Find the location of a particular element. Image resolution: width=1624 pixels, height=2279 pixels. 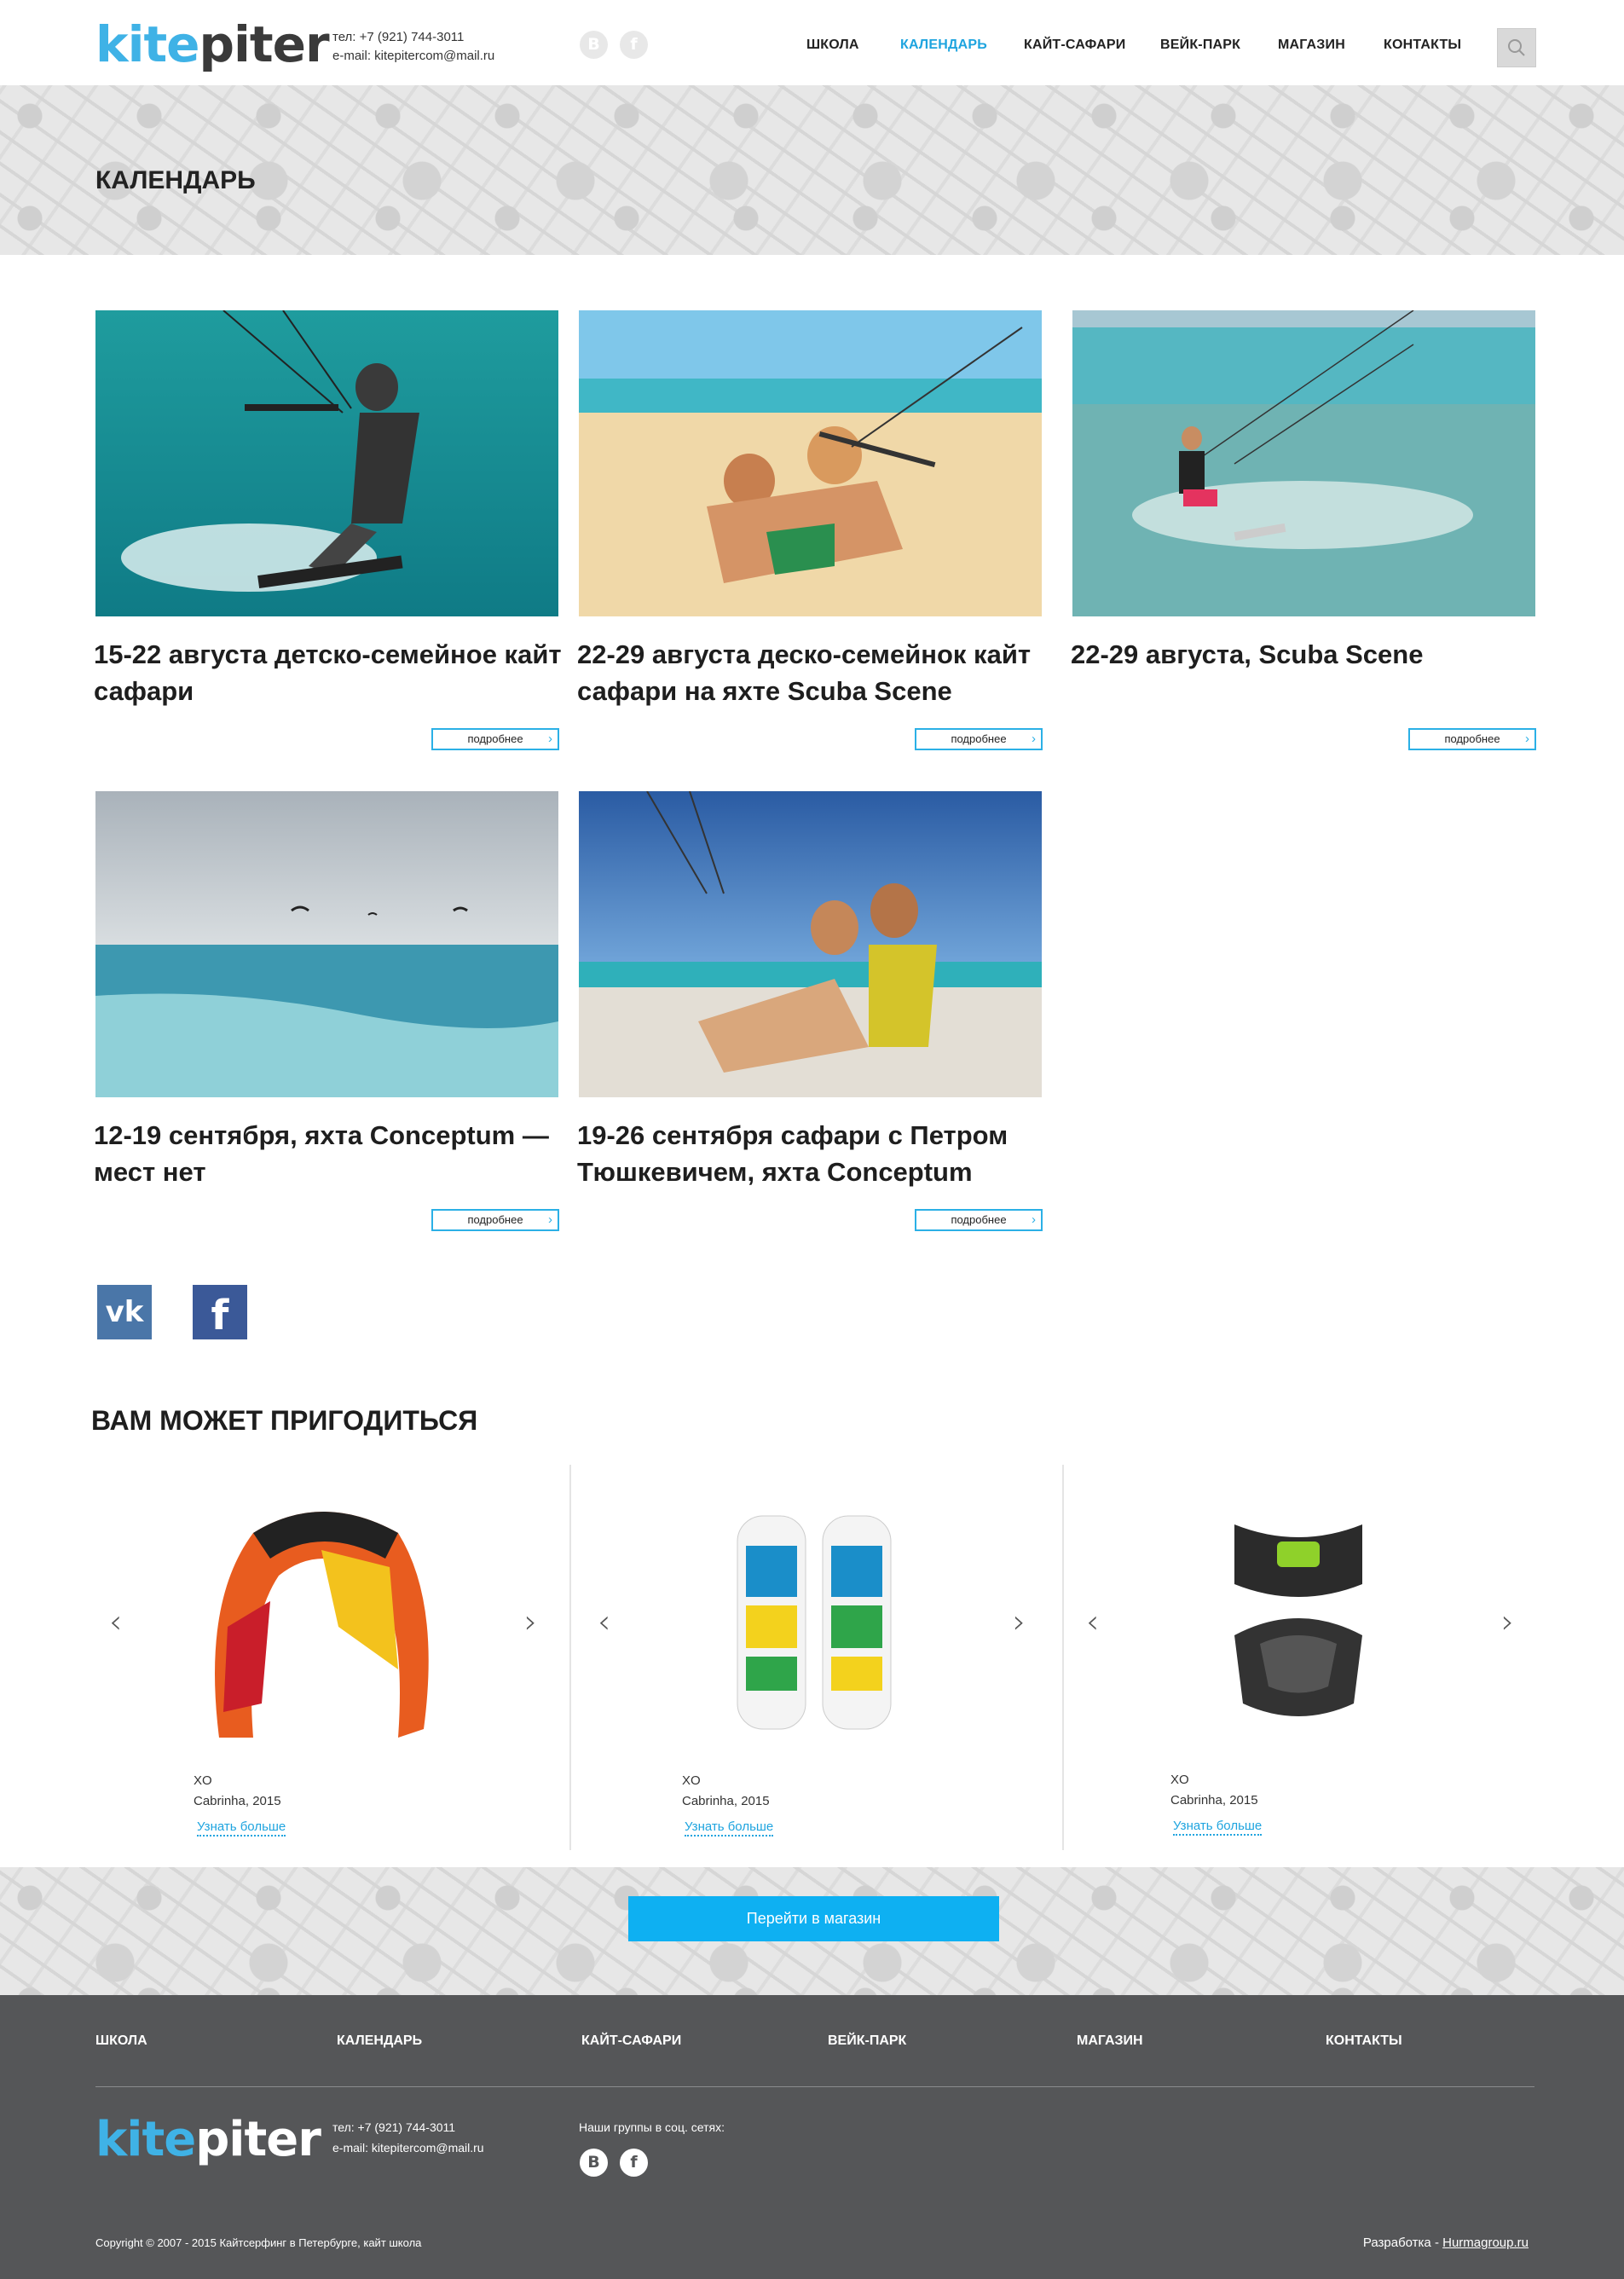

nav-calendar: КАЛЕНДАРЬ is located at coordinates (943, 45).